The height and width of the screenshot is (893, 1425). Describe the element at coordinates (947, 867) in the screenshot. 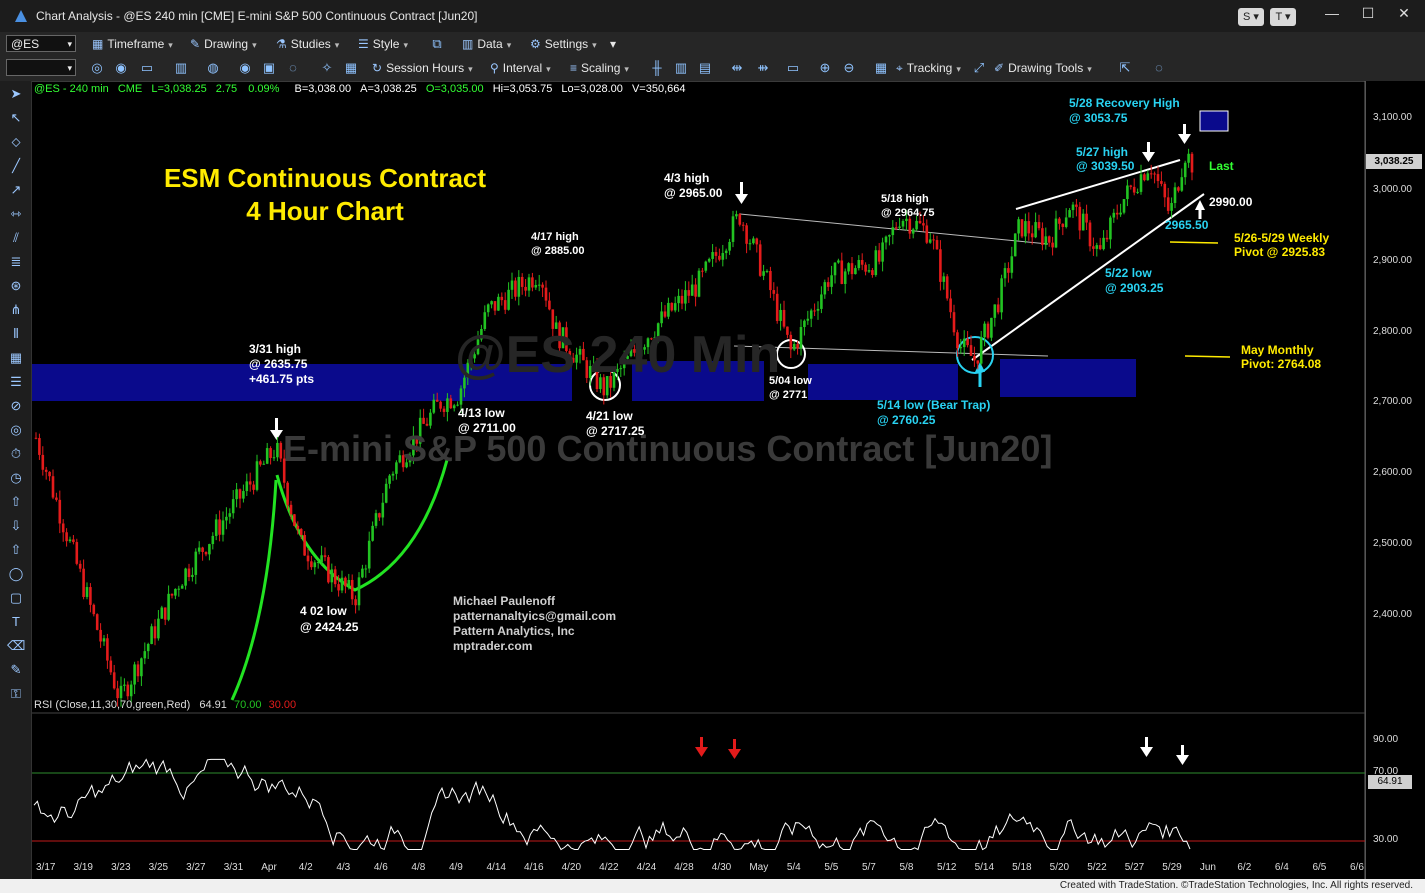

I see `date-tick: 5/12` at that location.